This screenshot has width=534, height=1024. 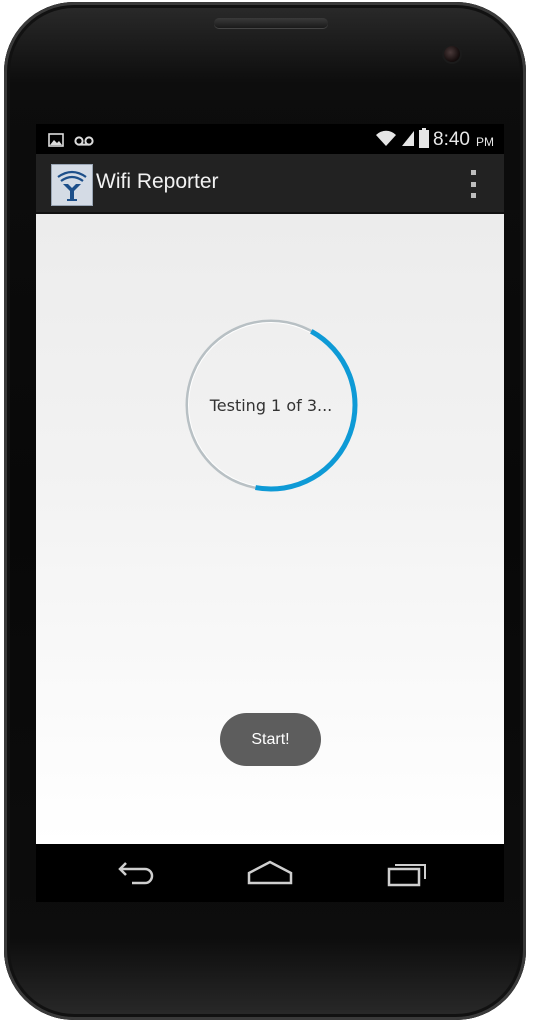 I want to click on recent-apps-icon, so click(x=407, y=875).